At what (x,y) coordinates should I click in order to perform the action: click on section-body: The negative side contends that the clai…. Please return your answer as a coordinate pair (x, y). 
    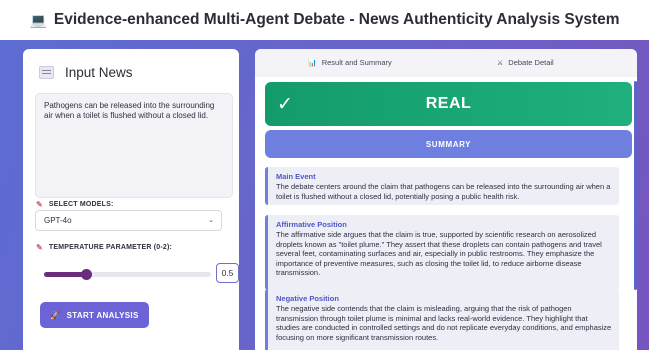
    Looking at the image, I should click on (444, 323).